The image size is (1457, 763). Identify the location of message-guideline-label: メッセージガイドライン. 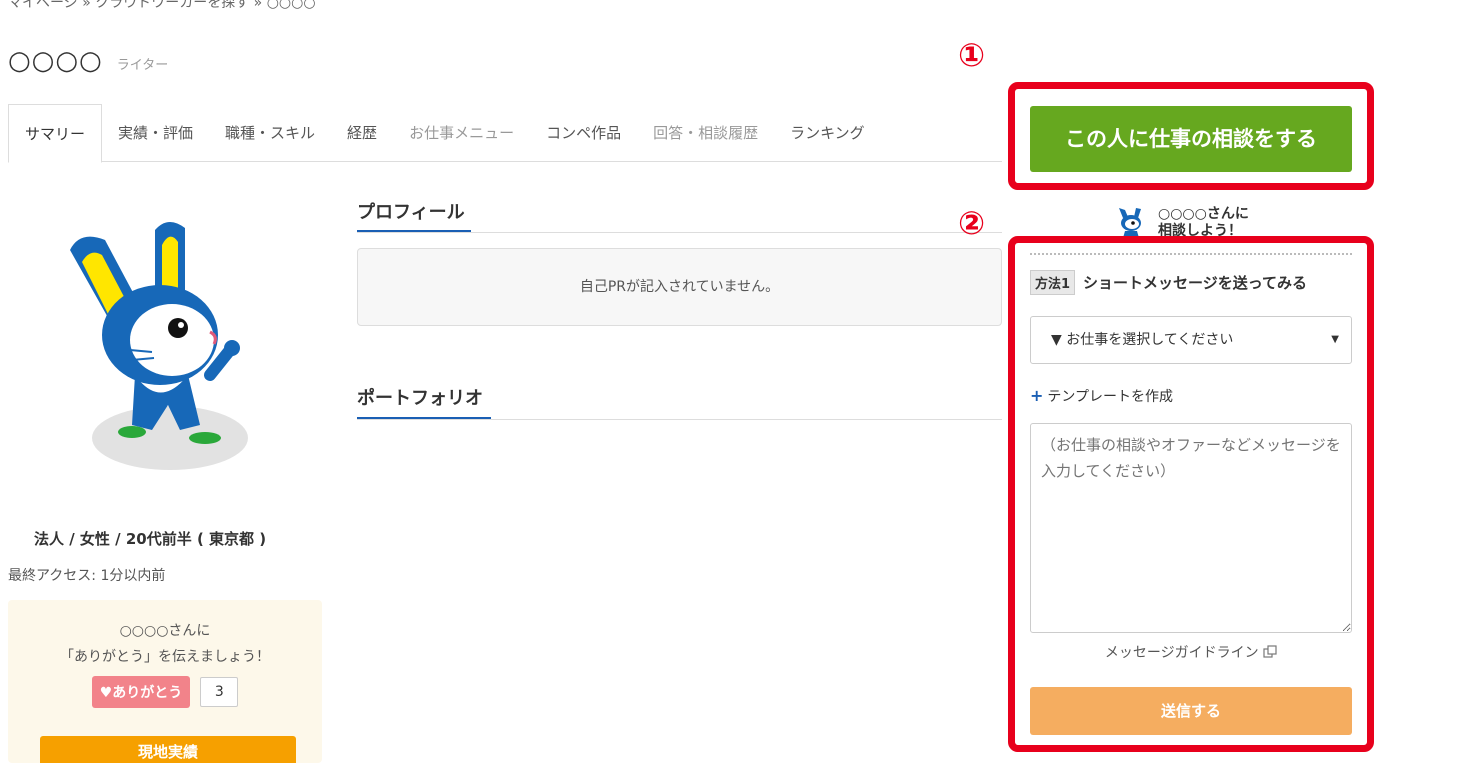
(1181, 653).